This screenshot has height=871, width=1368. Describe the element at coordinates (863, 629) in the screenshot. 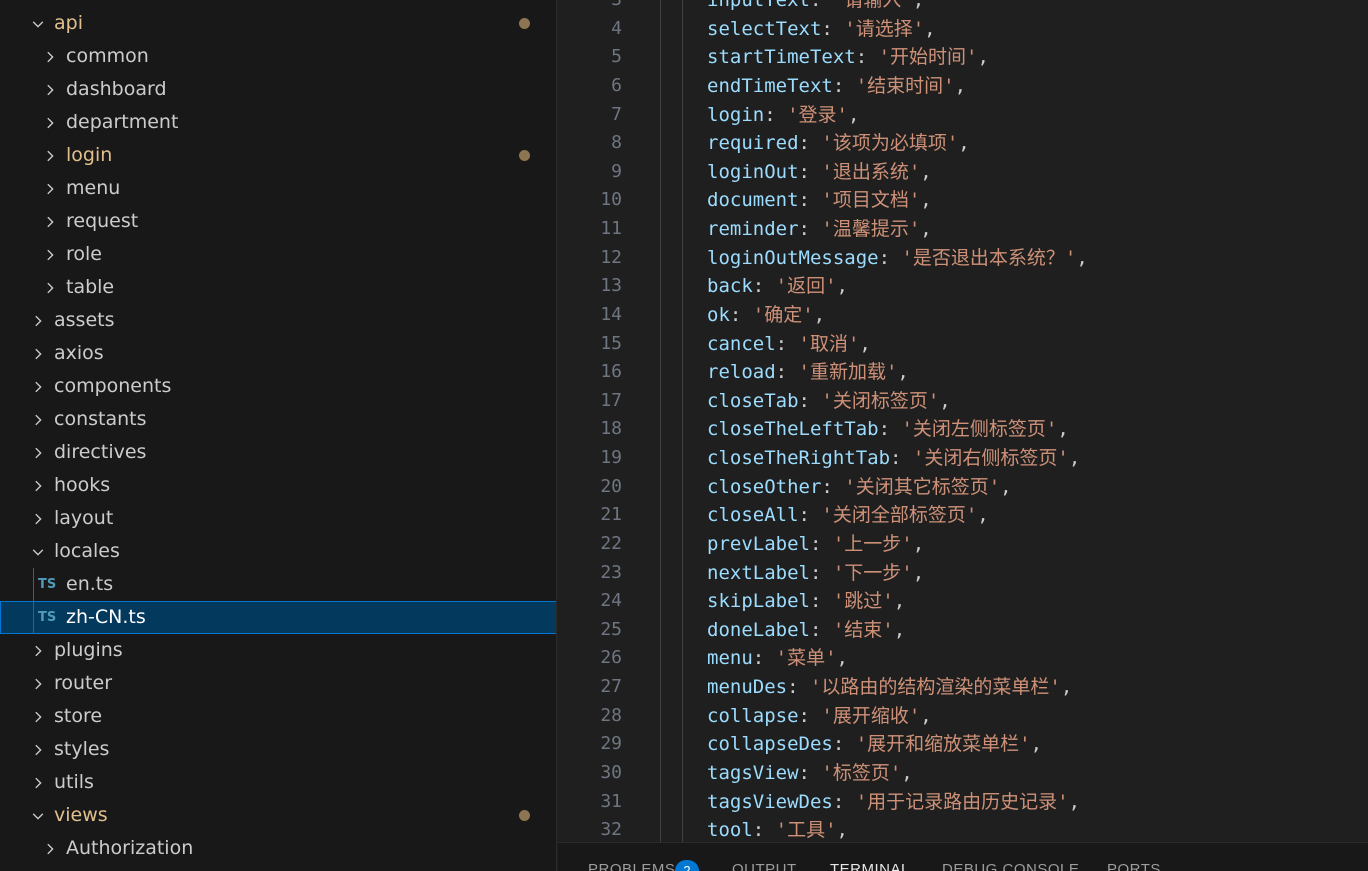

I see `string-value: '结束'` at that location.